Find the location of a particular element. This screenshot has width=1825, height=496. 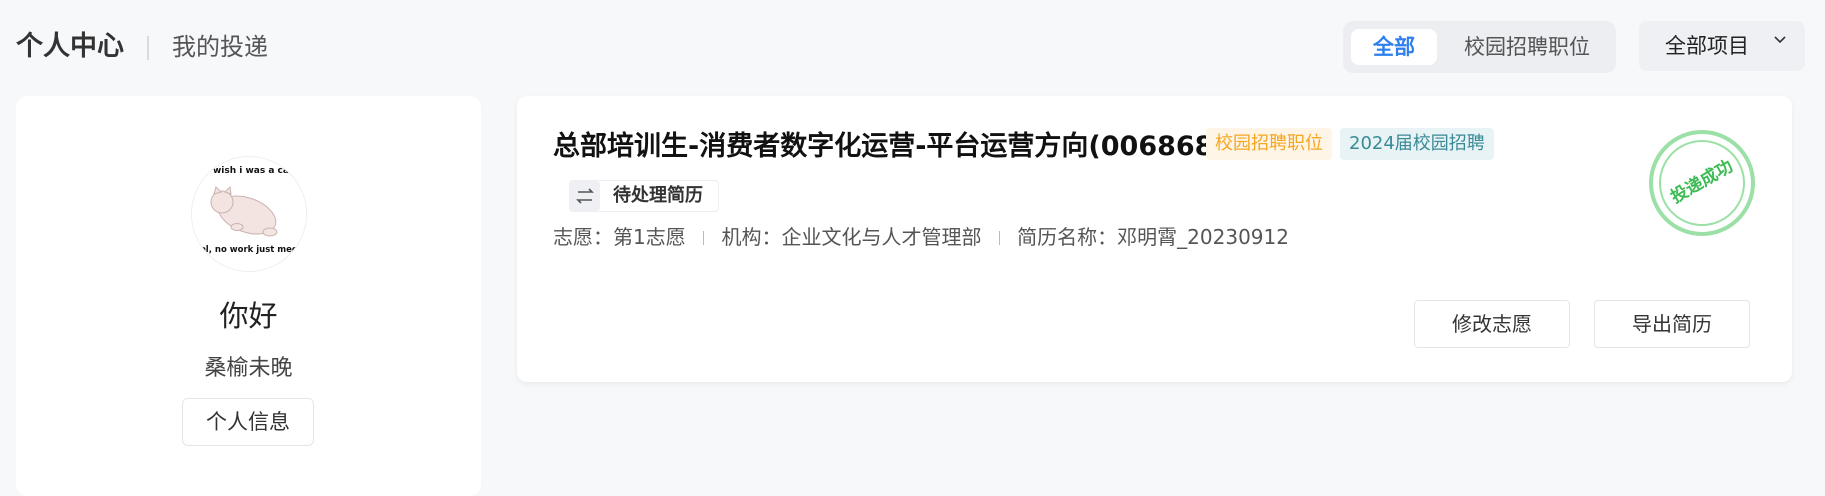

segment-campus-positions: 校园招聘职位 is located at coordinates (1527, 47).